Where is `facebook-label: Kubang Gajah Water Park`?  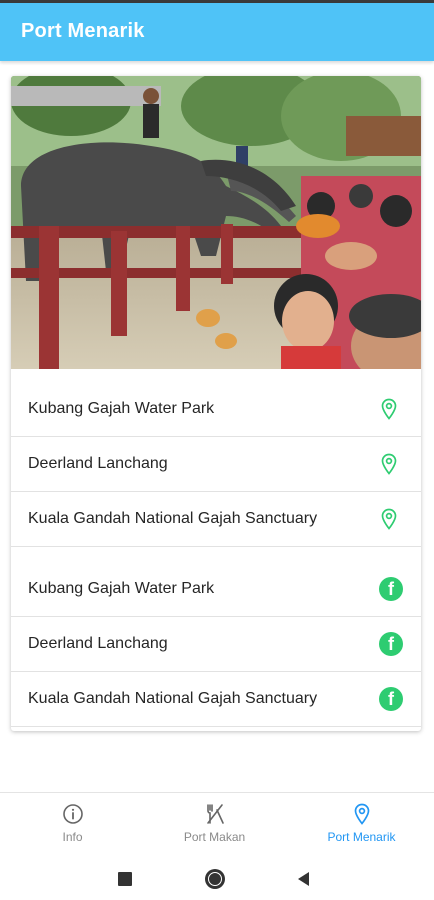 facebook-label: Kubang Gajah Water Park is located at coordinates (121, 588).